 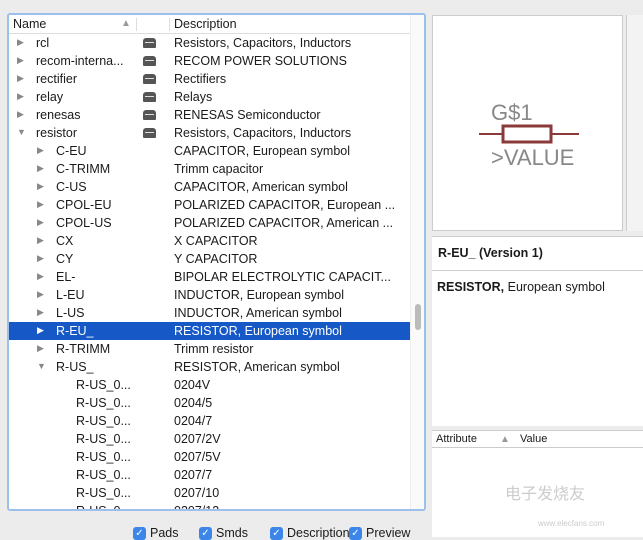 What do you see at coordinates (83, 349) in the screenshot?
I see `row-name: R-TRIMM` at bounding box center [83, 349].